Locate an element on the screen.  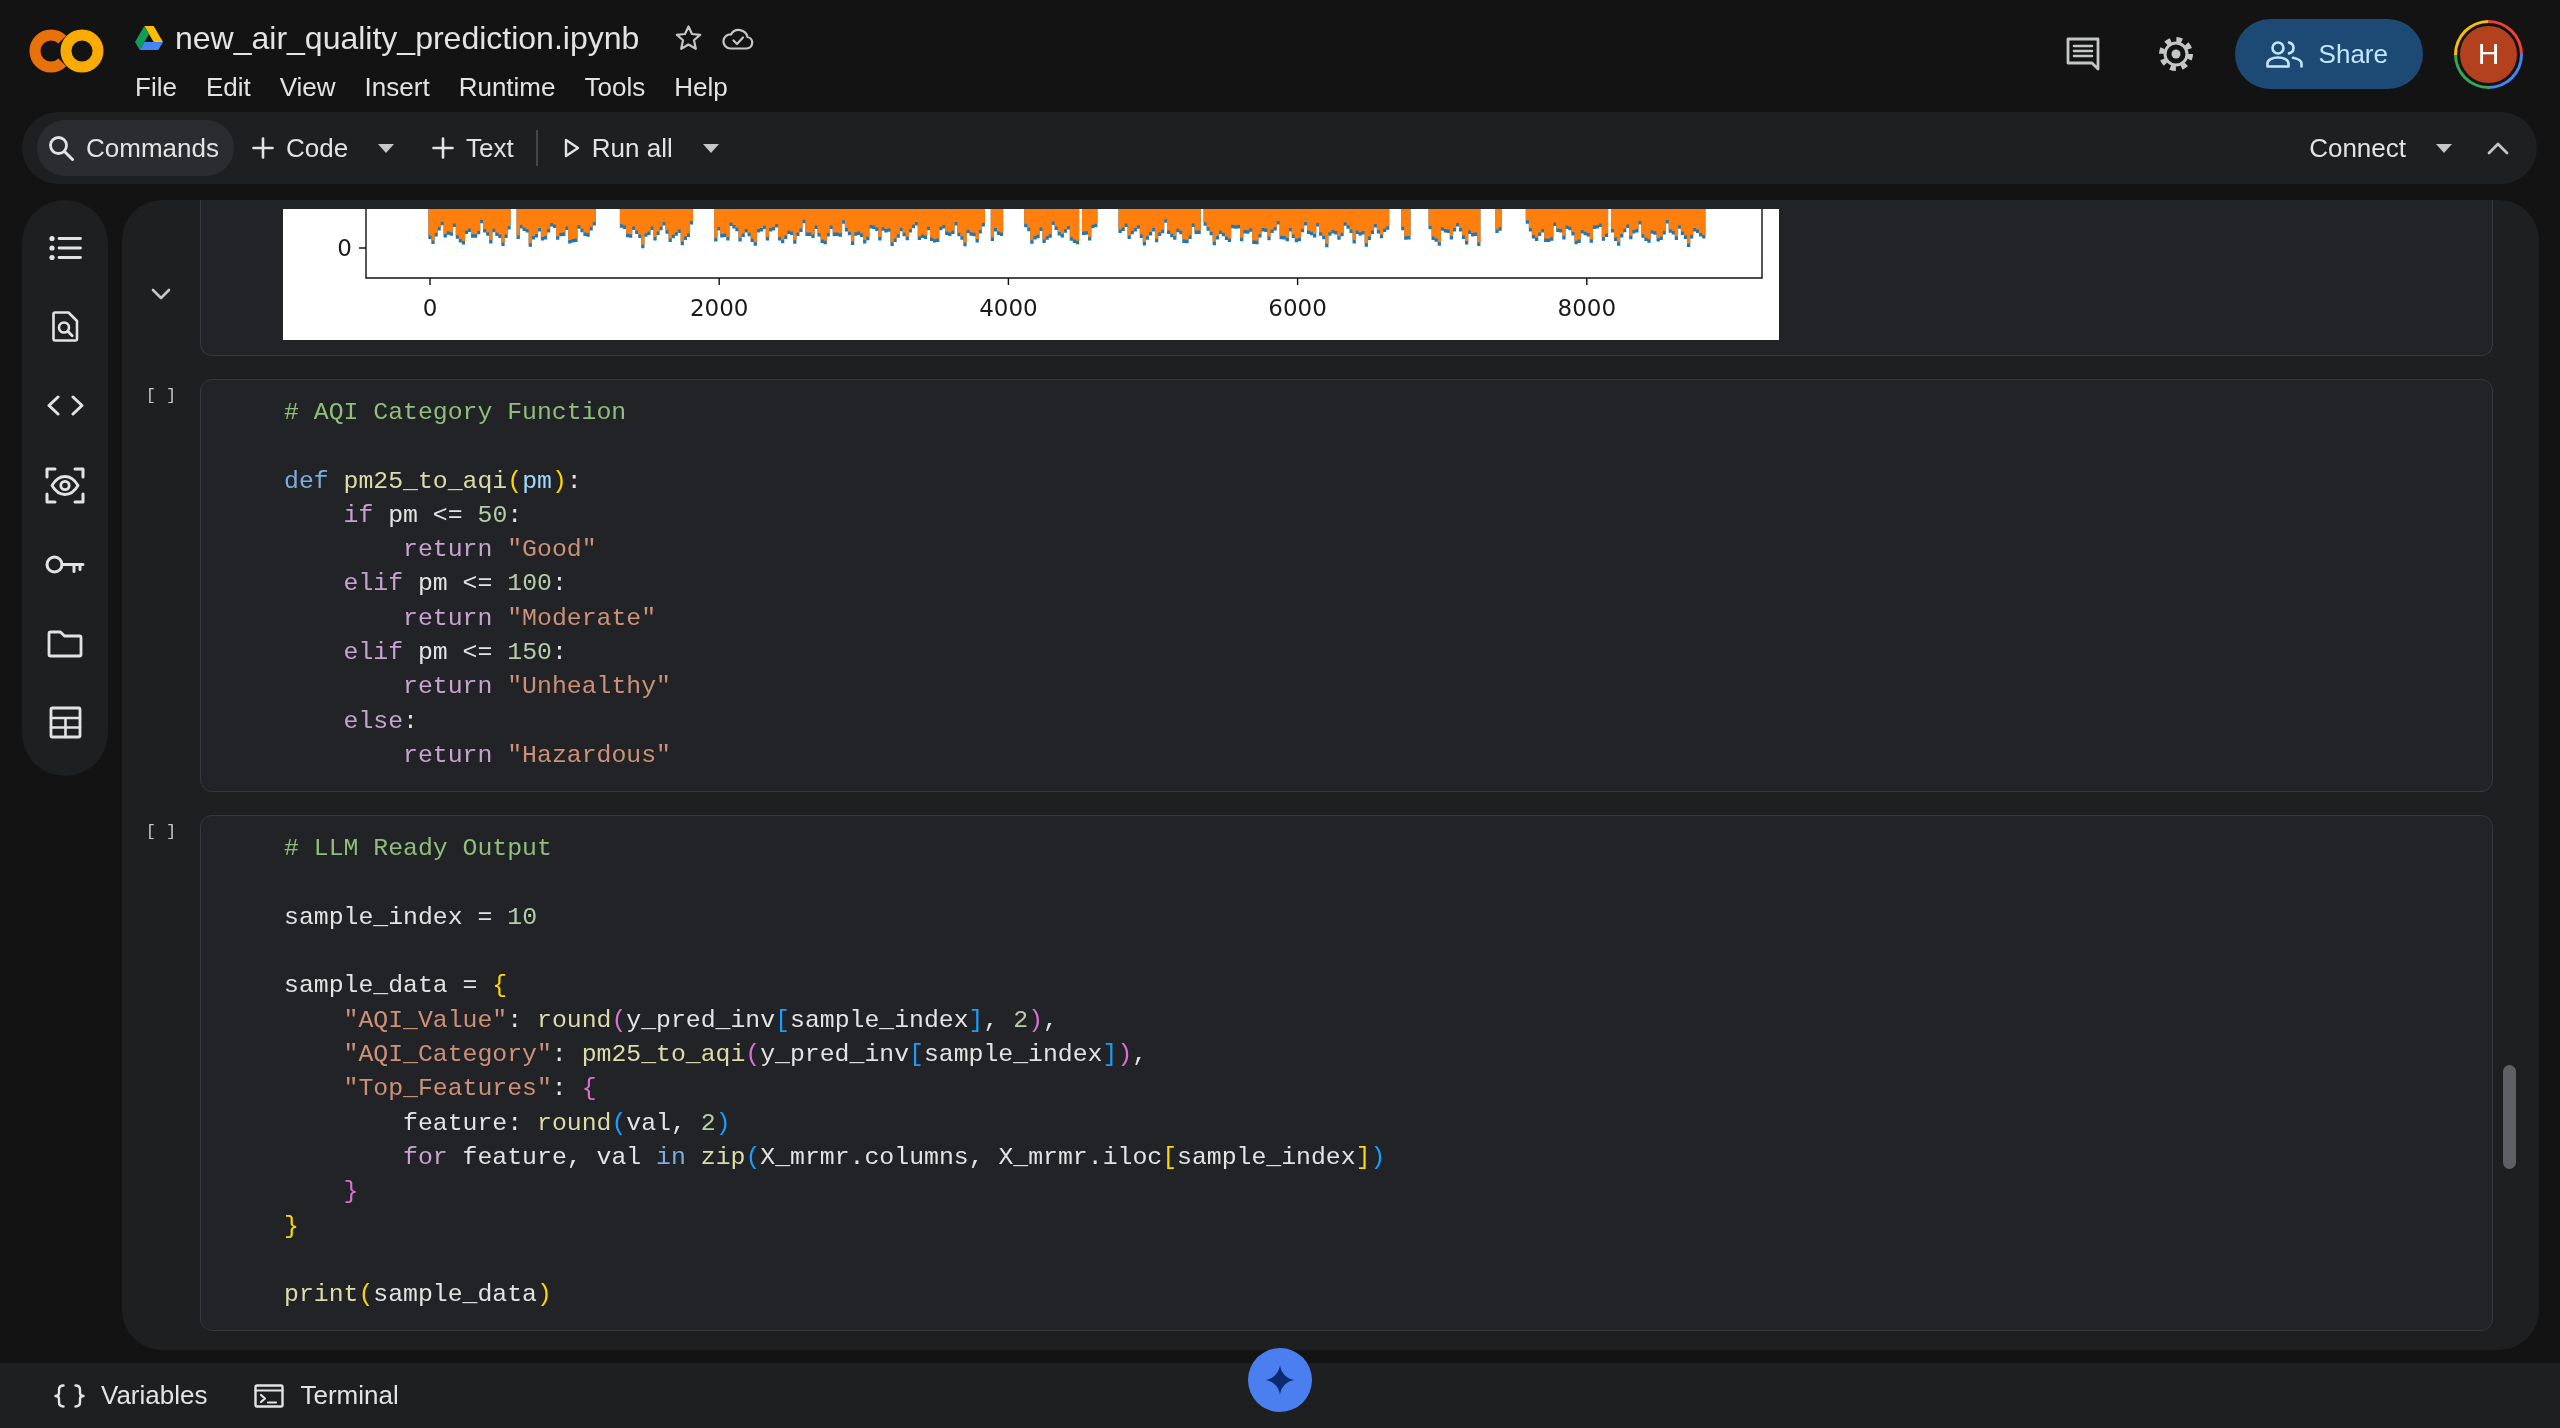
connect-button: Connect is located at coordinates (2357, 148).